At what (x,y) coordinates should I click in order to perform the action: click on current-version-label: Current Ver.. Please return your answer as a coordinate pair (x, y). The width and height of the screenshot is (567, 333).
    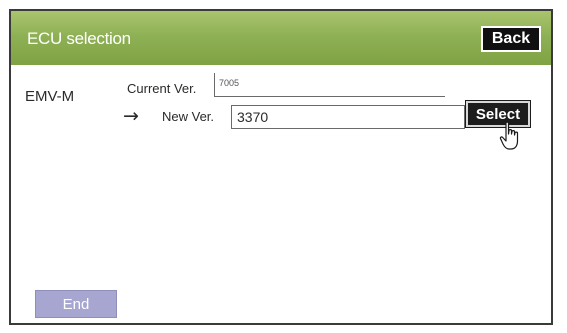
    Looking at the image, I should click on (162, 88).